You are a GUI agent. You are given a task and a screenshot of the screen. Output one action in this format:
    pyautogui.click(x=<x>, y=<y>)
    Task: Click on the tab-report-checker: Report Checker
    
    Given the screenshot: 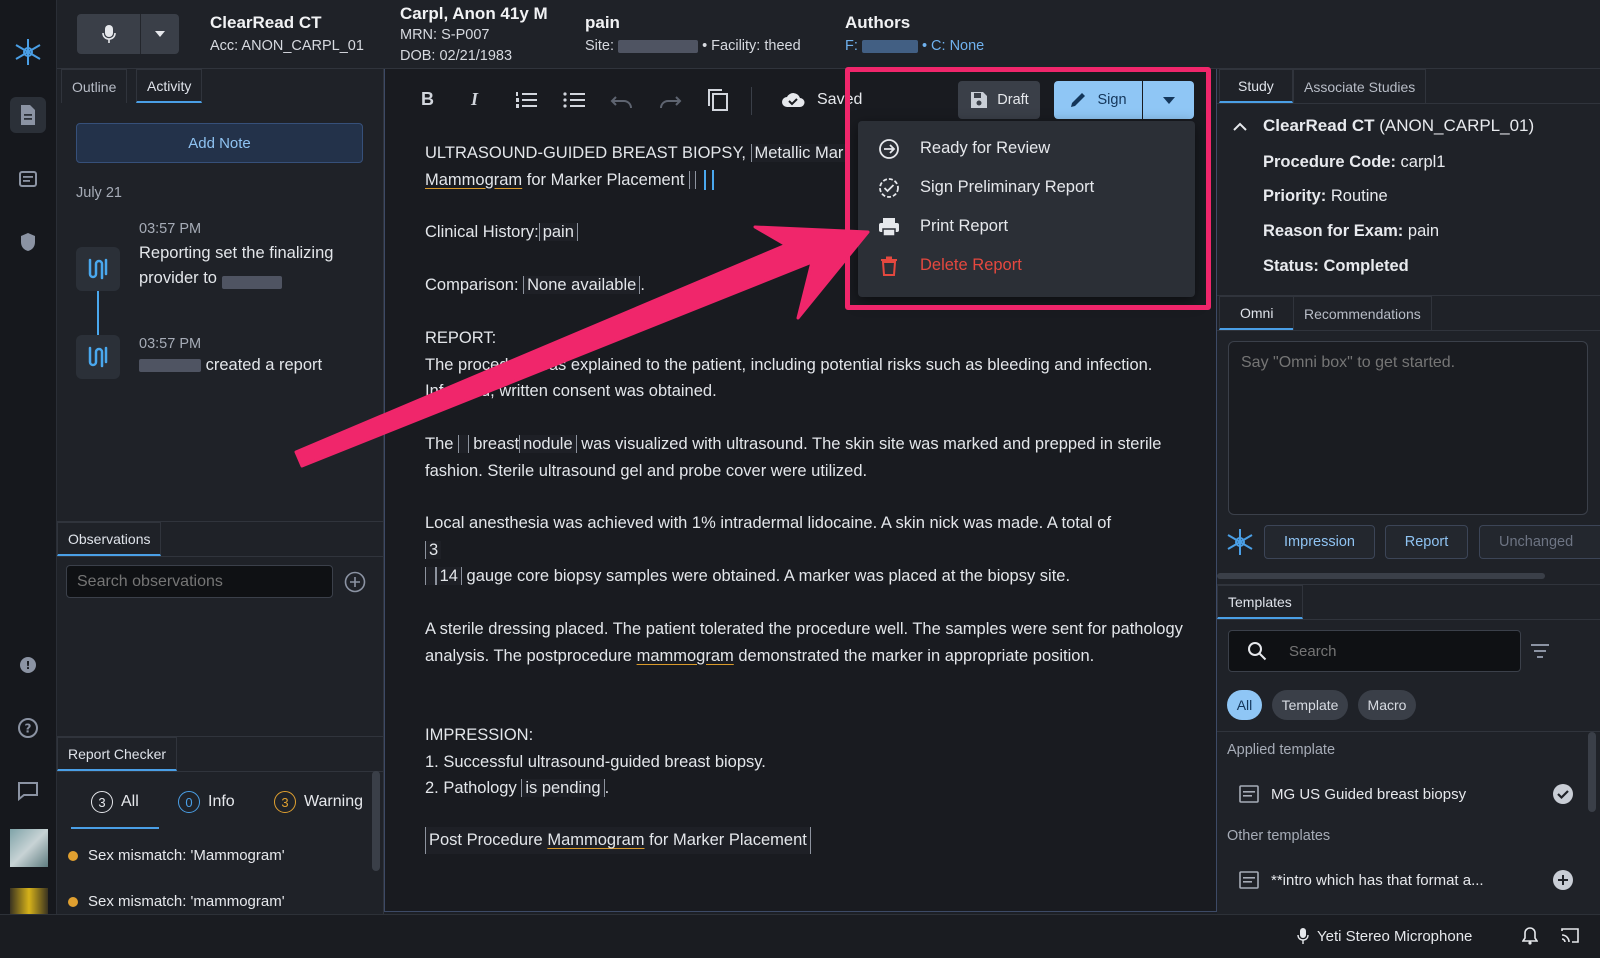 What is the action you would take?
    pyautogui.click(x=117, y=754)
    